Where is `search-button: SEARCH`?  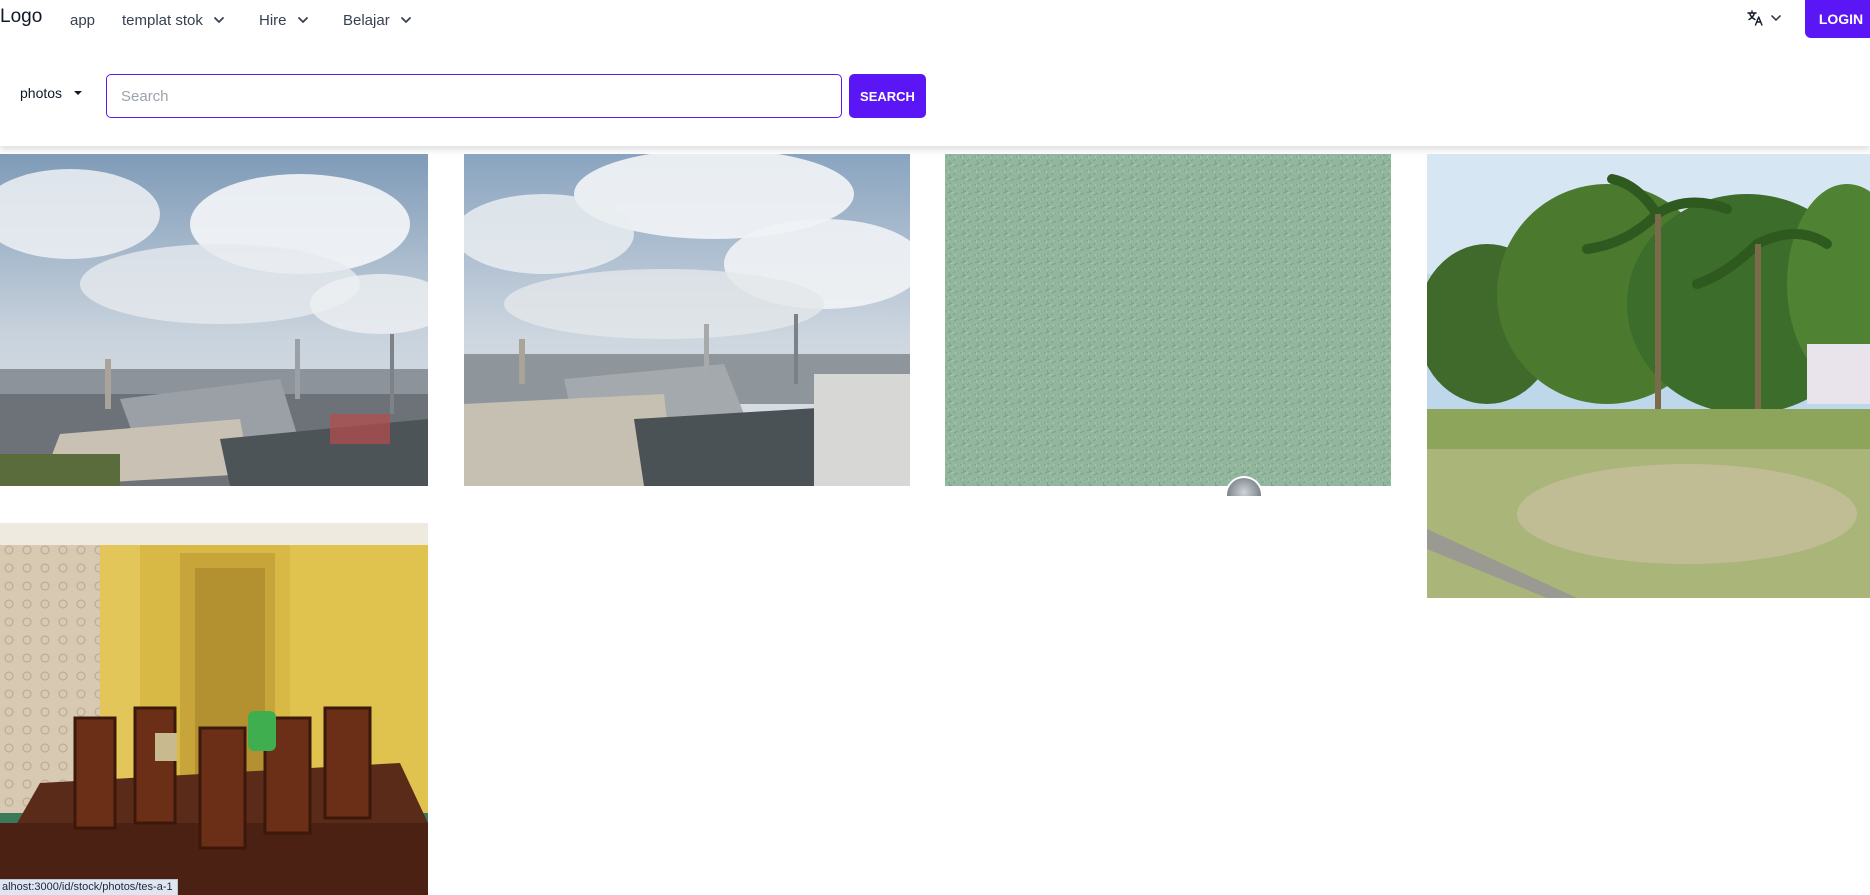
search-button: SEARCH is located at coordinates (887, 96).